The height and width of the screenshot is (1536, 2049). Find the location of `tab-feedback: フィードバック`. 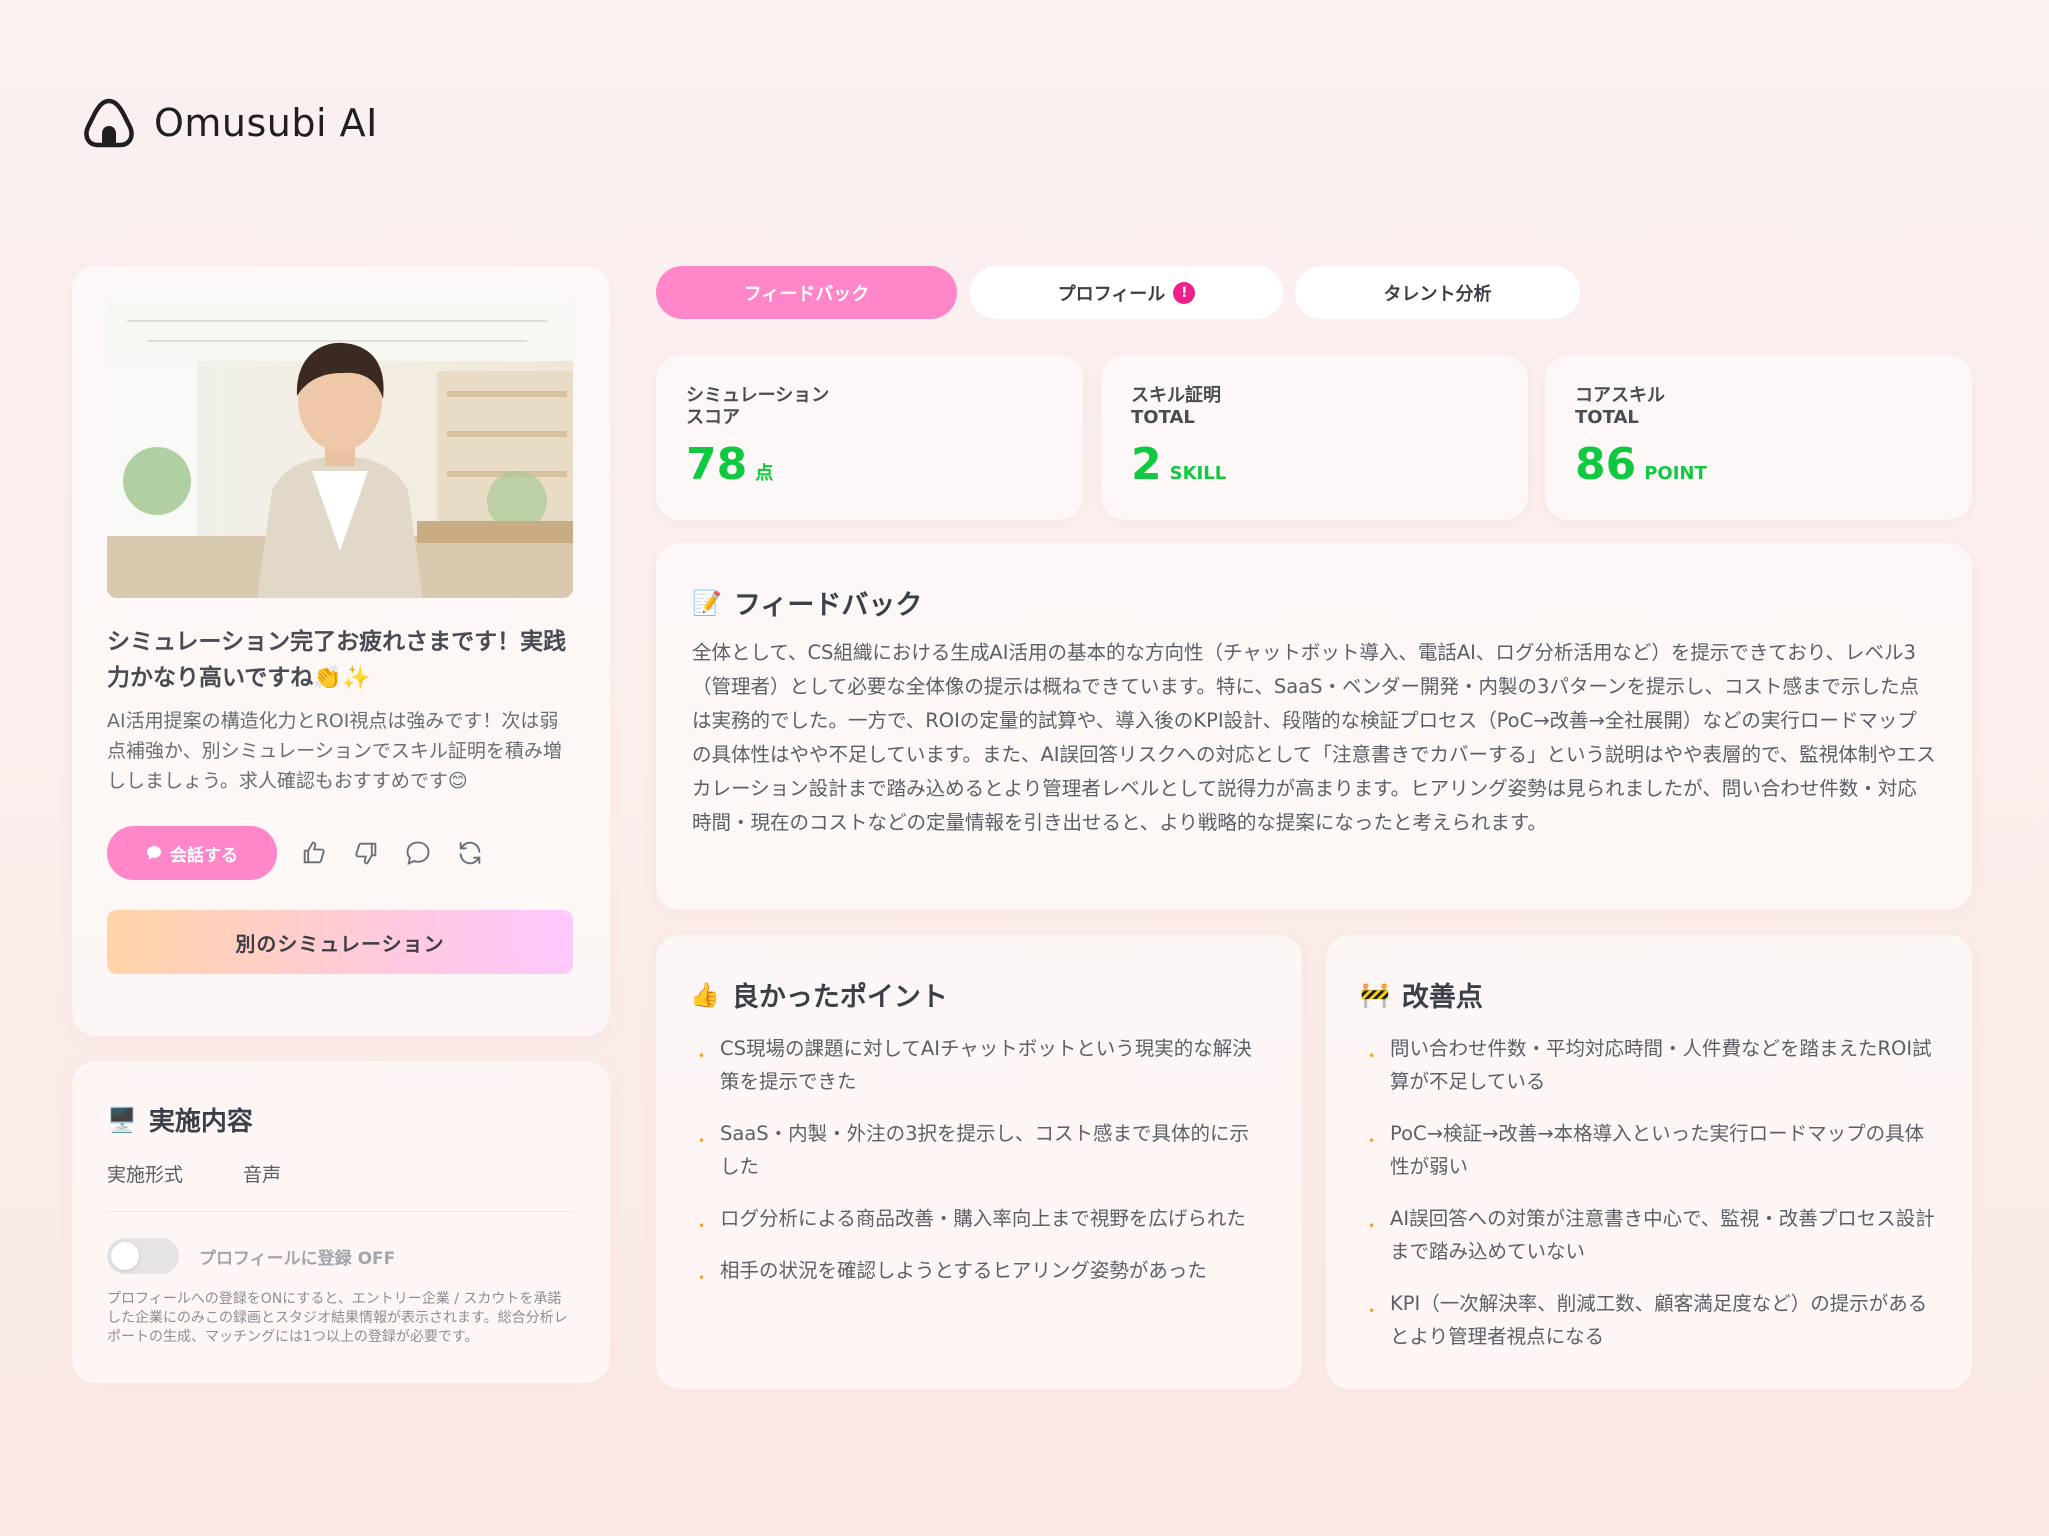

tab-feedback: フィードバック is located at coordinates (806, 292).